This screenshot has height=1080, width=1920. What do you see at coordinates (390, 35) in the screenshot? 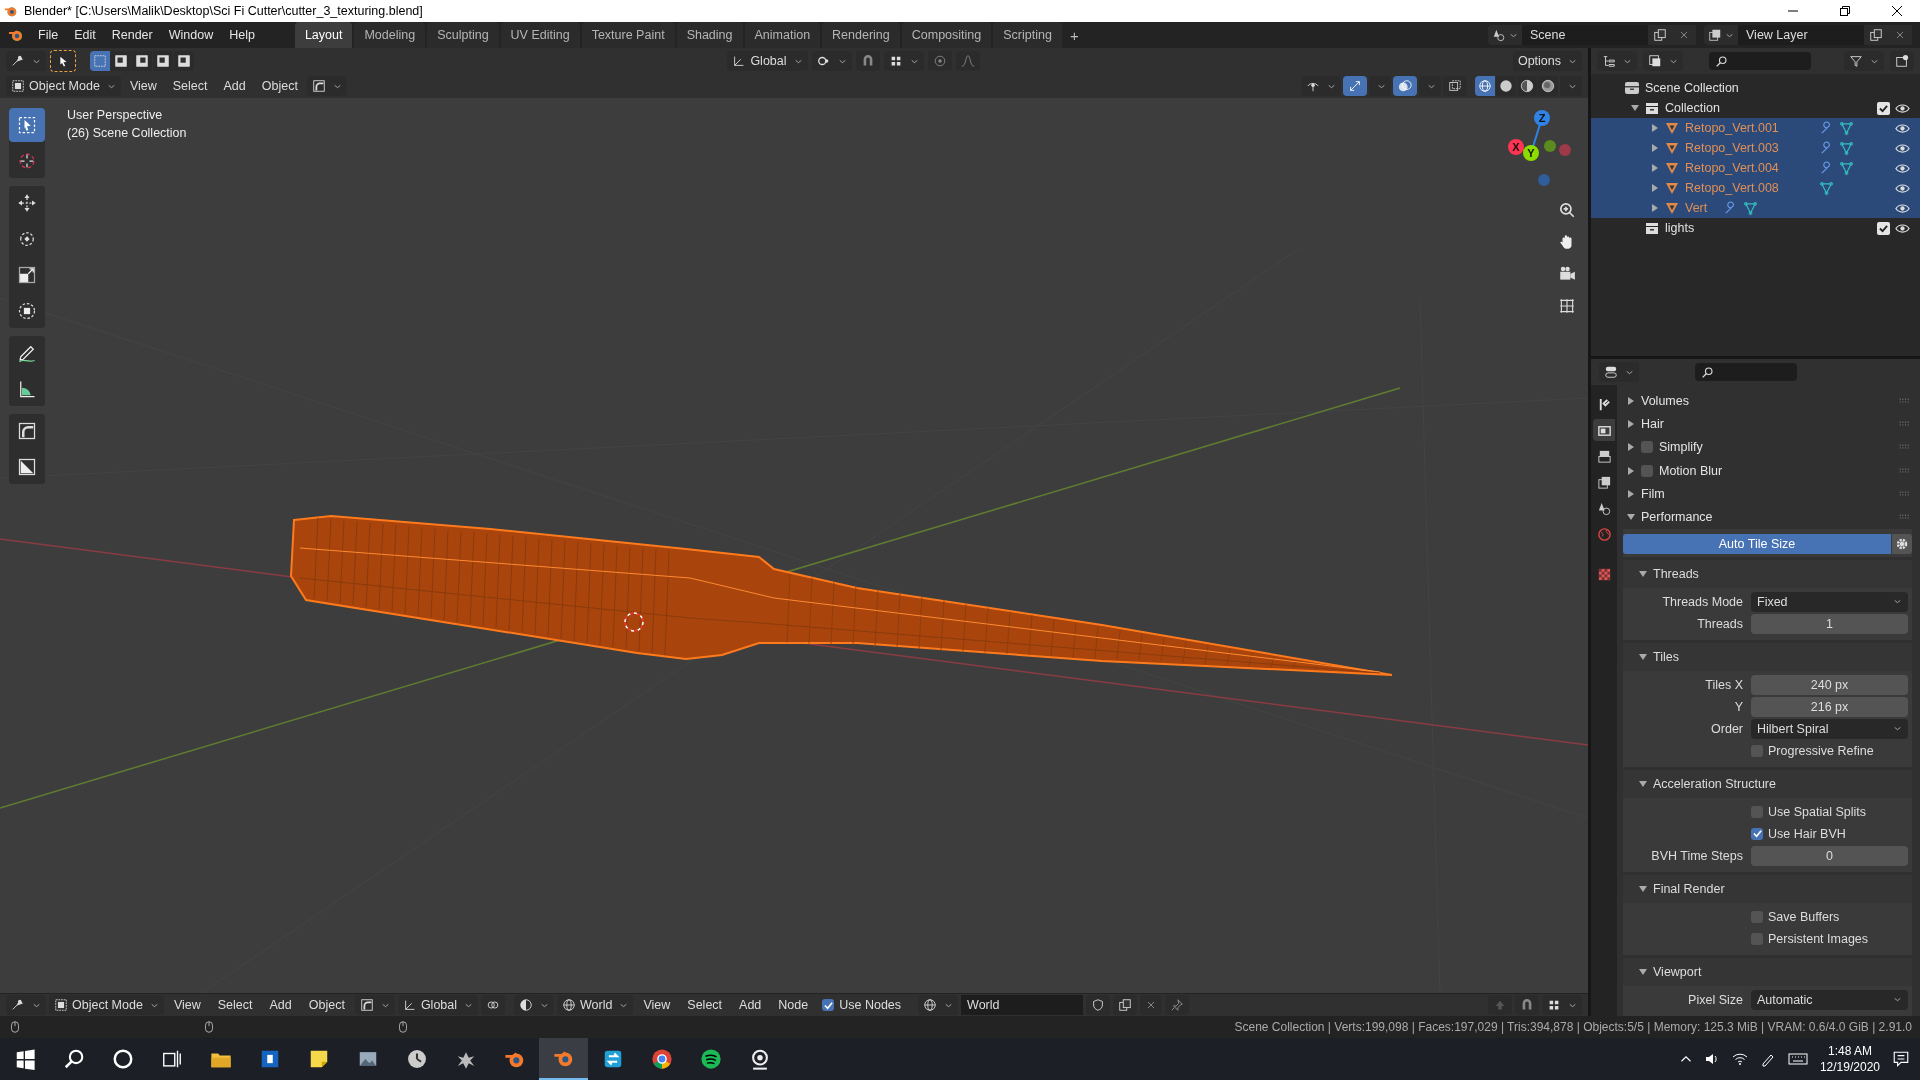
I see `workspace-tab: Modeling` at bounding box center [390, 35].